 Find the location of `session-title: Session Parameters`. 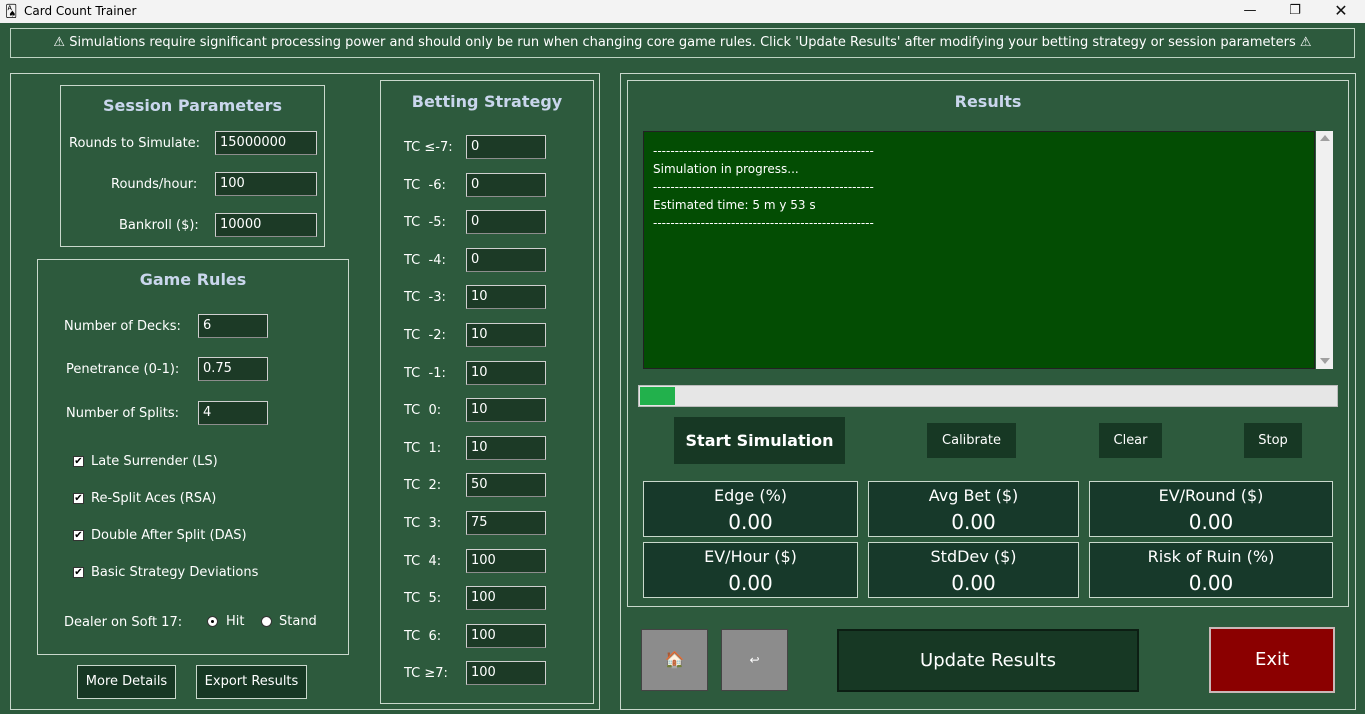

session-title: Session Parameters is located at coordinates (192, 105).